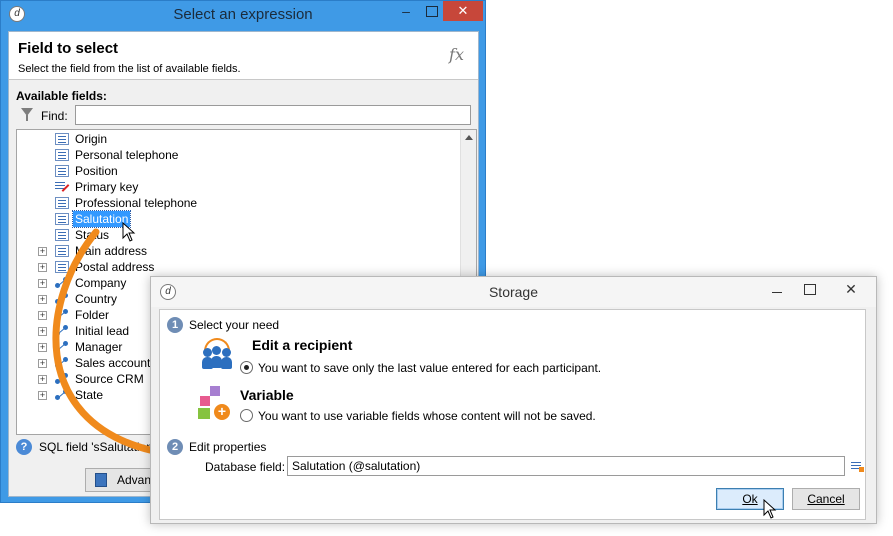  I want to click on title-bar: d Select an expression – ✕, so click(243, 15).